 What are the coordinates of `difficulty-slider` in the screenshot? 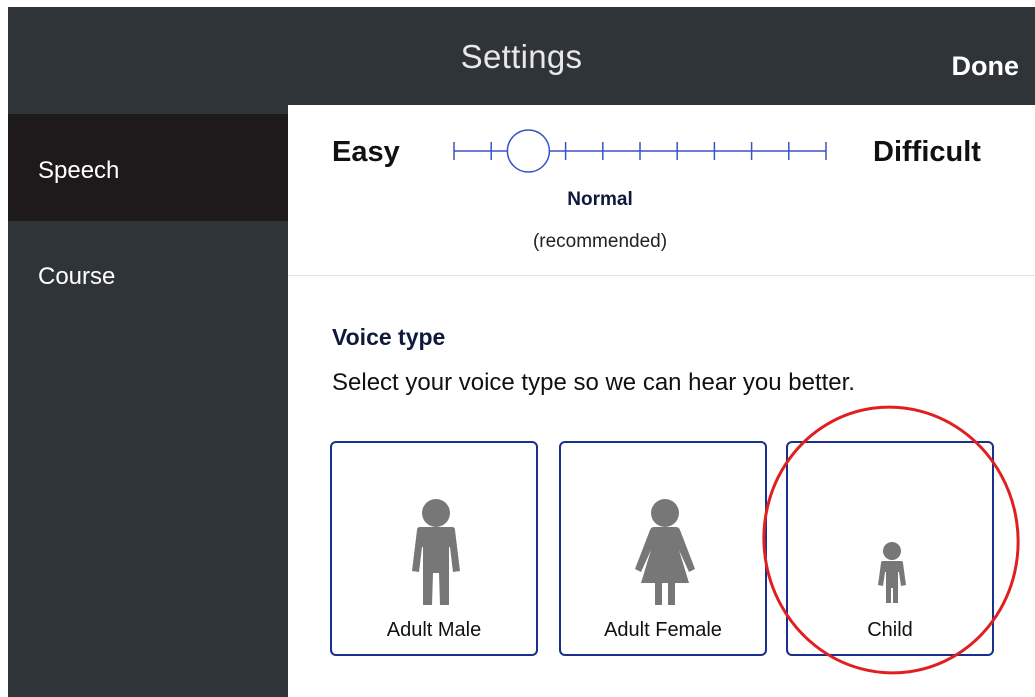 It's located at (645, 151).